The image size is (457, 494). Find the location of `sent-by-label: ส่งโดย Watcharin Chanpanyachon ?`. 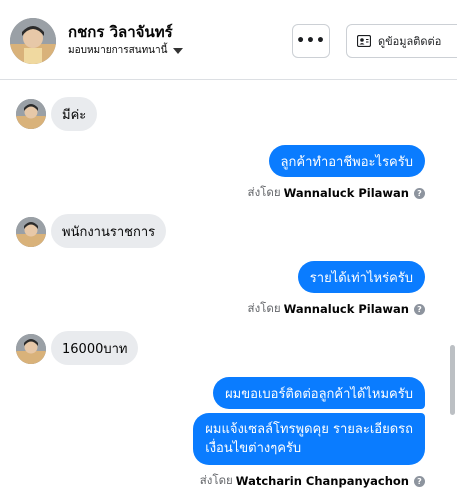

sent-by-label: ส่งโดย Watcharin Chanpanyachon ? is located at coordinates (312, 481).